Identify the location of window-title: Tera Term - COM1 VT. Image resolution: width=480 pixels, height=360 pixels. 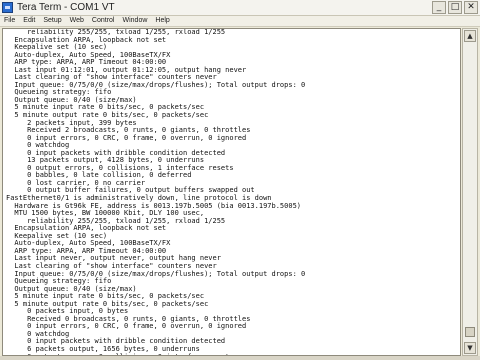
(66, 7).